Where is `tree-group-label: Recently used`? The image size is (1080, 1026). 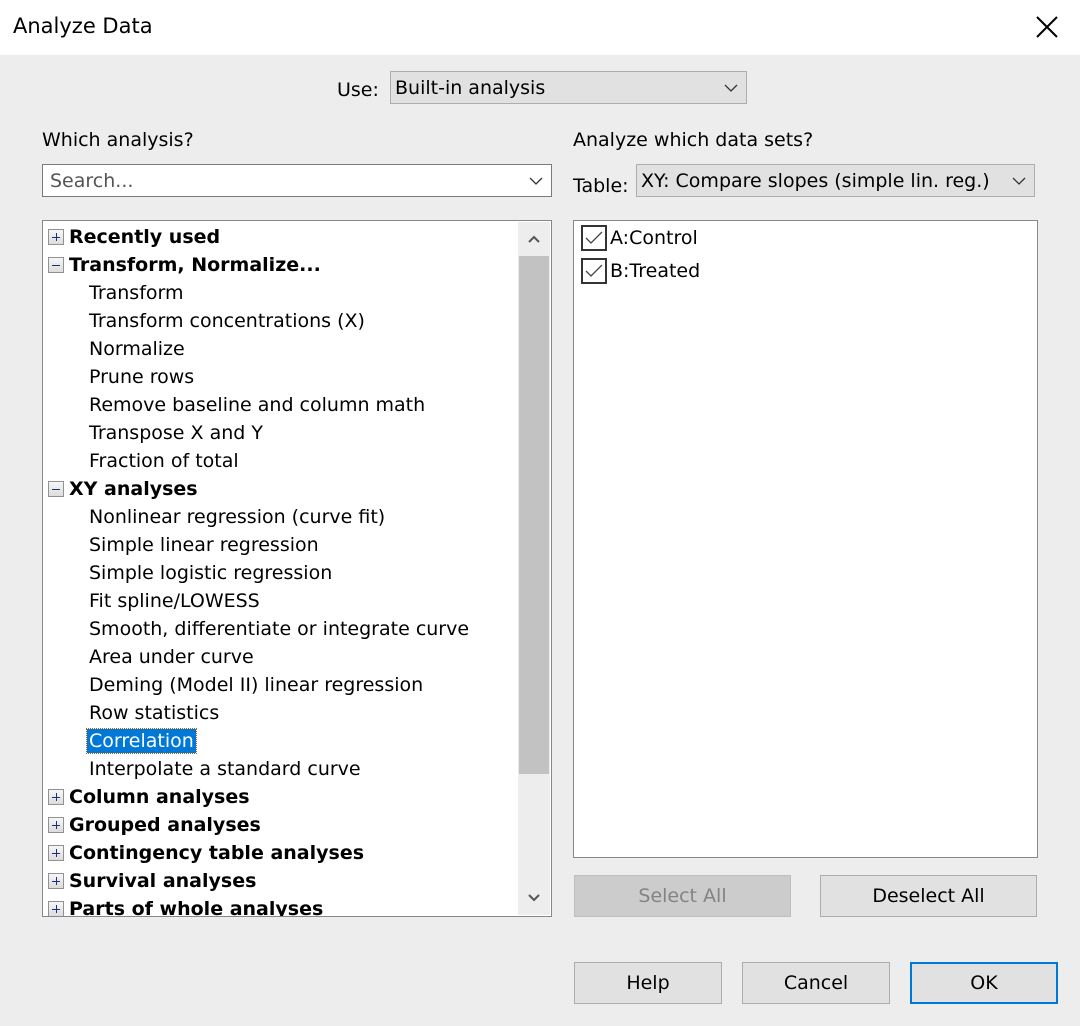 tree-group-label: Recently used is located at coordinates (145, 237).